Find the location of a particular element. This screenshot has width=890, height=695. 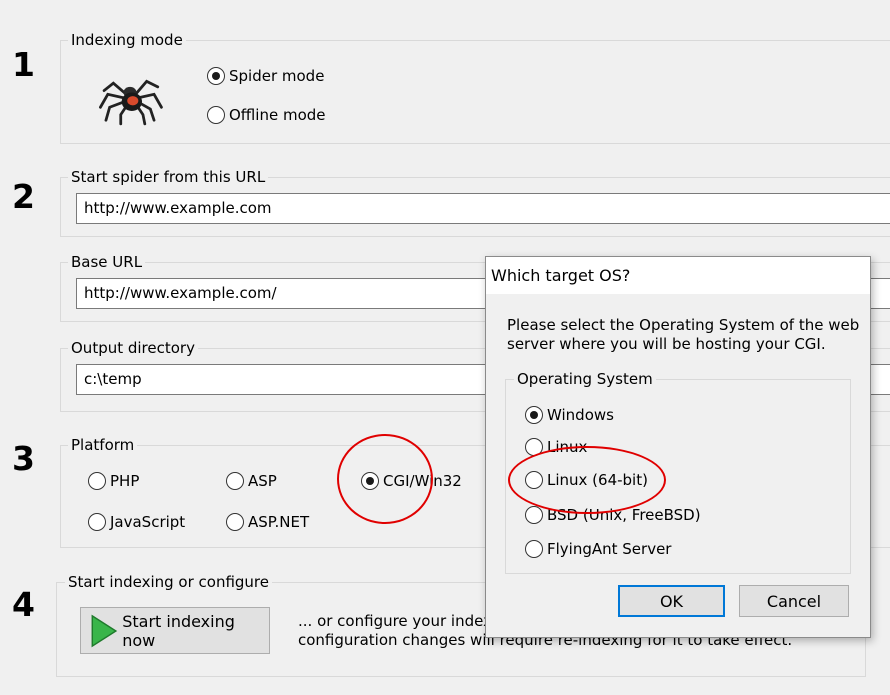

base-url-legend: Base URL is located at coordinates (107, 262).